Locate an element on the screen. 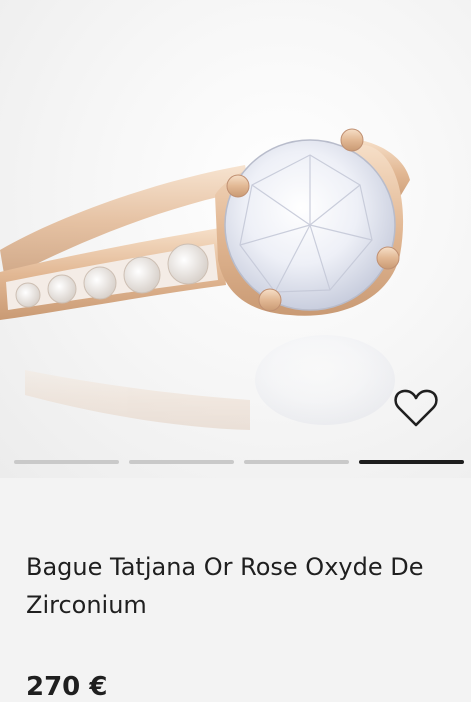 The height and width of the screenshot is (702, 471). favorite-button is located at coordinates (416, 408).